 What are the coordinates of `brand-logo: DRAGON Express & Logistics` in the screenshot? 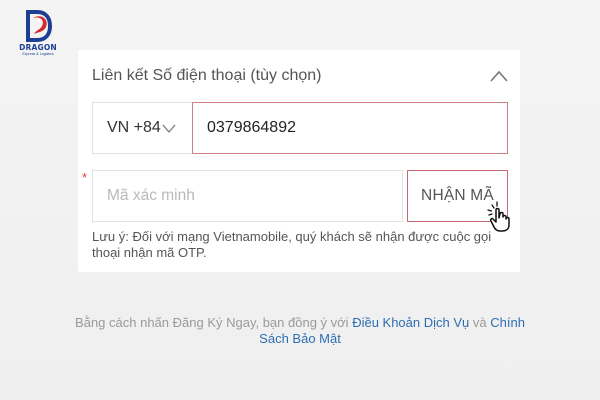 It's located at (38, 34).